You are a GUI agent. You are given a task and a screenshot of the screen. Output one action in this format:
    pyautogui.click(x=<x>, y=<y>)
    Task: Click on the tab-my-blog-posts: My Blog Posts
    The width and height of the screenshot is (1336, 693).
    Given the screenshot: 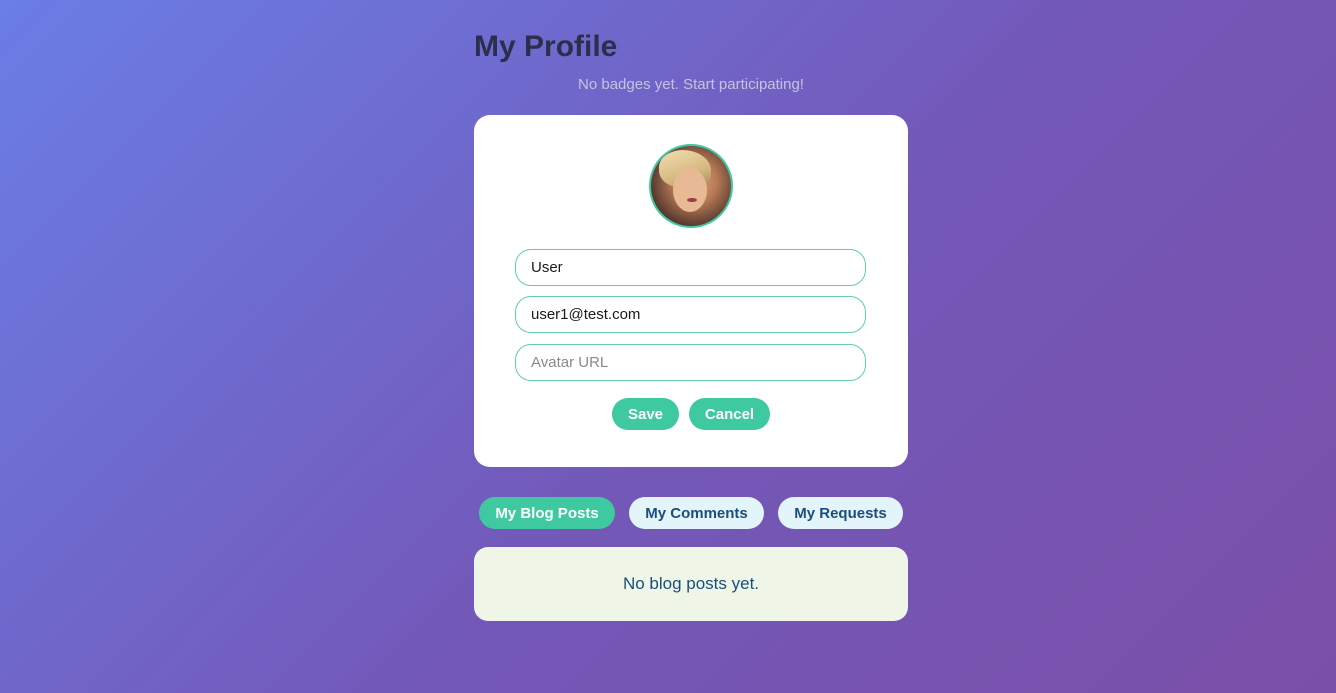 What is the action you would take?
    pyautogui.click(x=547, y=513)
    